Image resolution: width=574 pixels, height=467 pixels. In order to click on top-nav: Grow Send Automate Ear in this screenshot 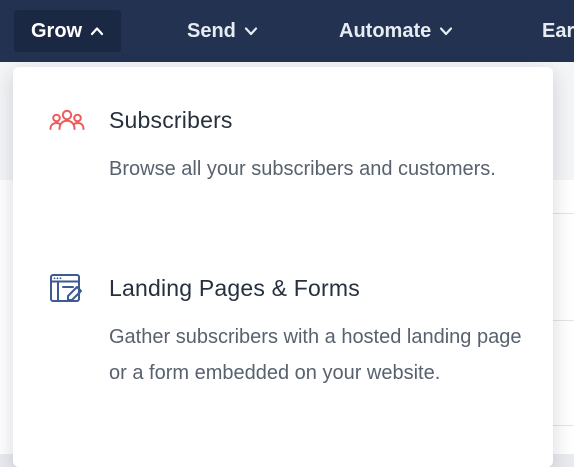, I will do `click(287, 31)`.